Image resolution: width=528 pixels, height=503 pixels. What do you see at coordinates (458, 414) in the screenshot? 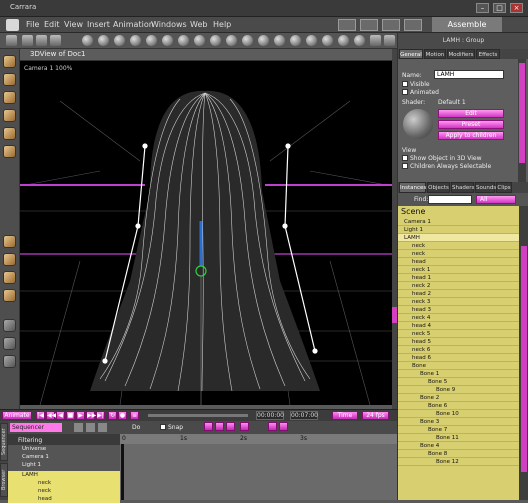
I see `tree-item: Bone 10` at bounding box center [458, 414].